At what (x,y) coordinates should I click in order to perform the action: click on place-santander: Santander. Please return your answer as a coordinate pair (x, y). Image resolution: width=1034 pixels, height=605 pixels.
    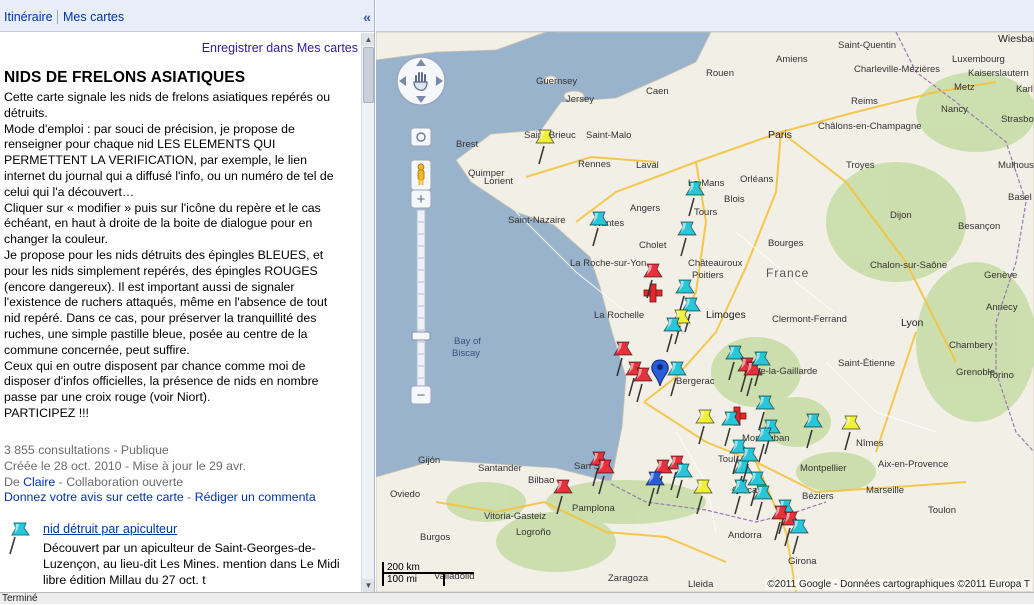
    Looking at the image, I should click on (500, 468).